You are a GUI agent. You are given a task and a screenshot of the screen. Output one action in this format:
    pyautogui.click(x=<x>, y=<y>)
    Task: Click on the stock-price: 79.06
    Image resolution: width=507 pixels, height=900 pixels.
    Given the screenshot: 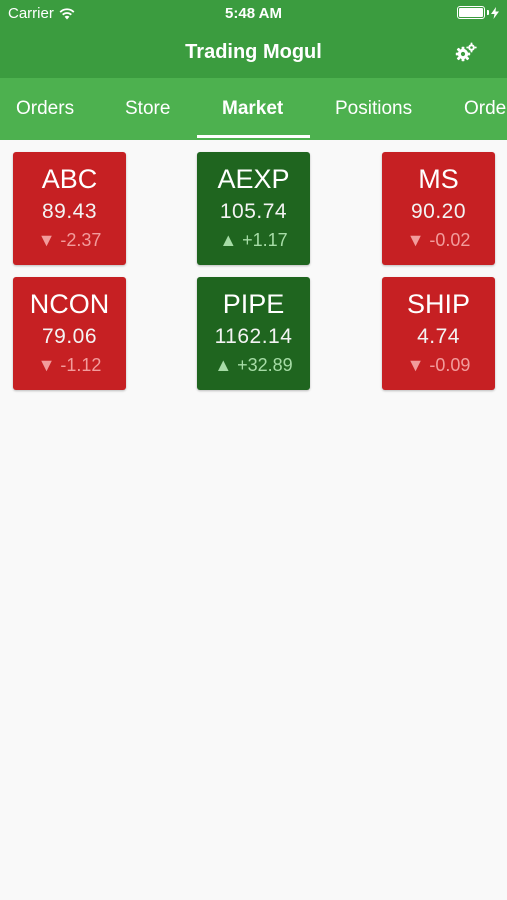 What is the action you would take?
    pyautogui.click(x=69, y=336)
    